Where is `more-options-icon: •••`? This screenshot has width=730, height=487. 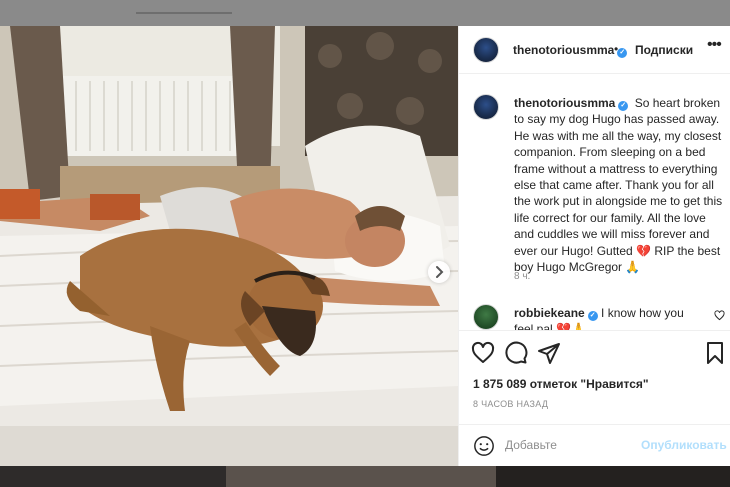
more-options-icon: ••• is located at coordinates (714, 45).